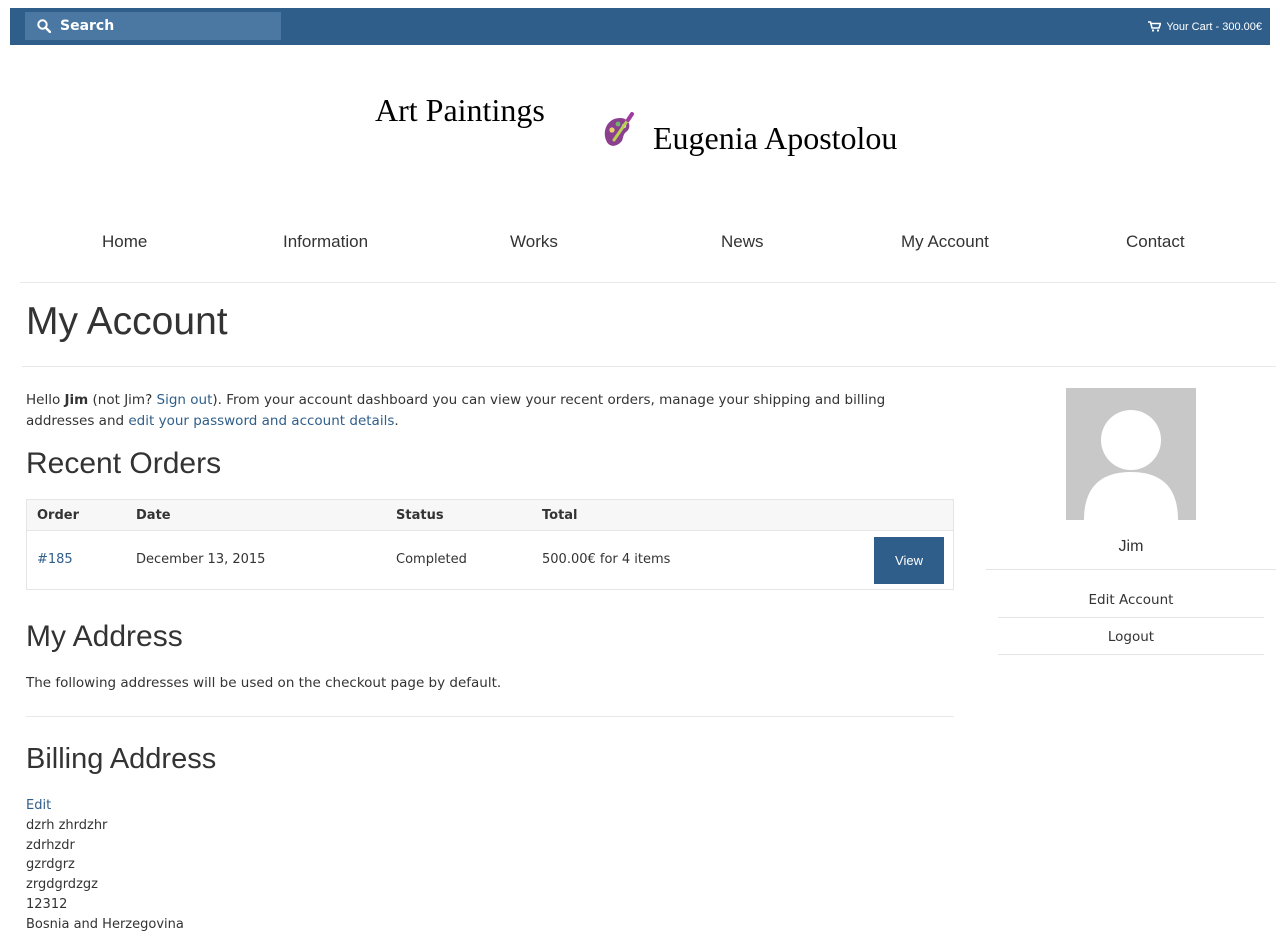 The image size is (1280, 945). Describe the element at coordinates (38, 805) in the screenshot. I see `edit-address-link: Edit` at that location.